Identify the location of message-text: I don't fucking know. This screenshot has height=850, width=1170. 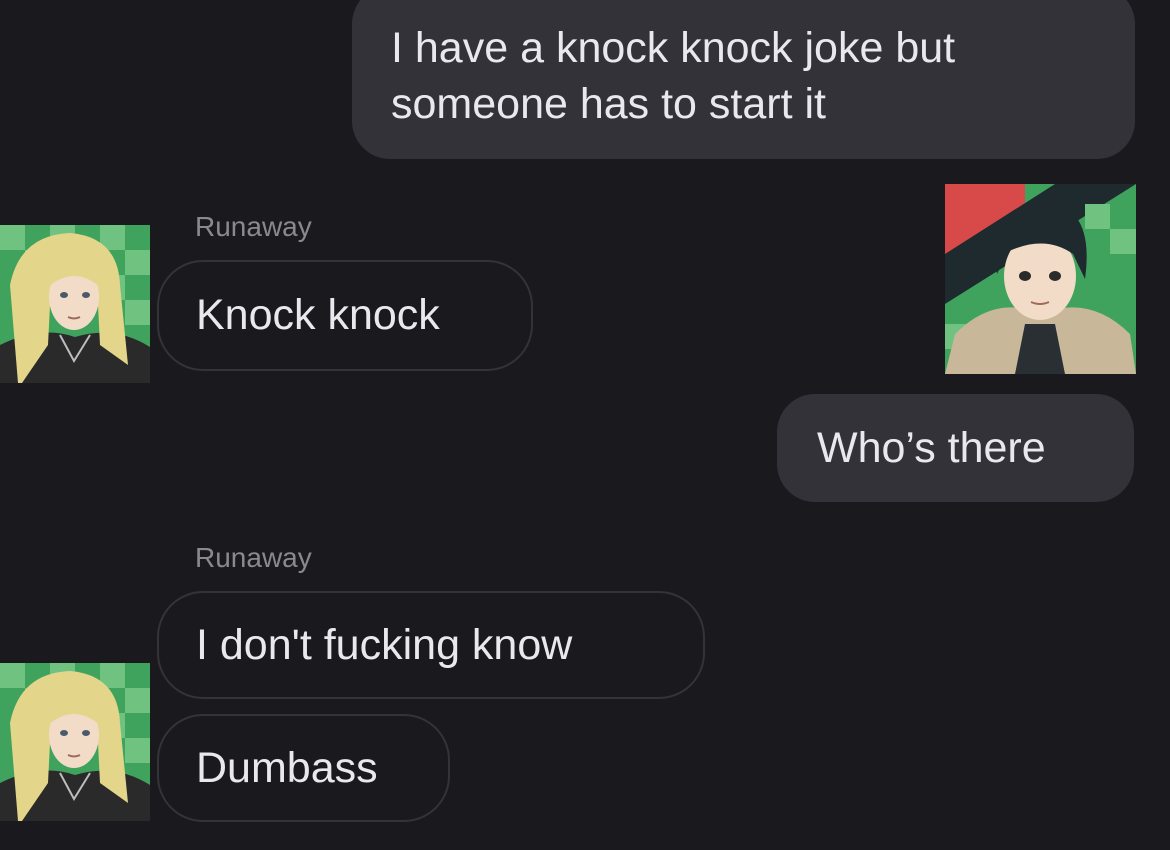
(384, 645).